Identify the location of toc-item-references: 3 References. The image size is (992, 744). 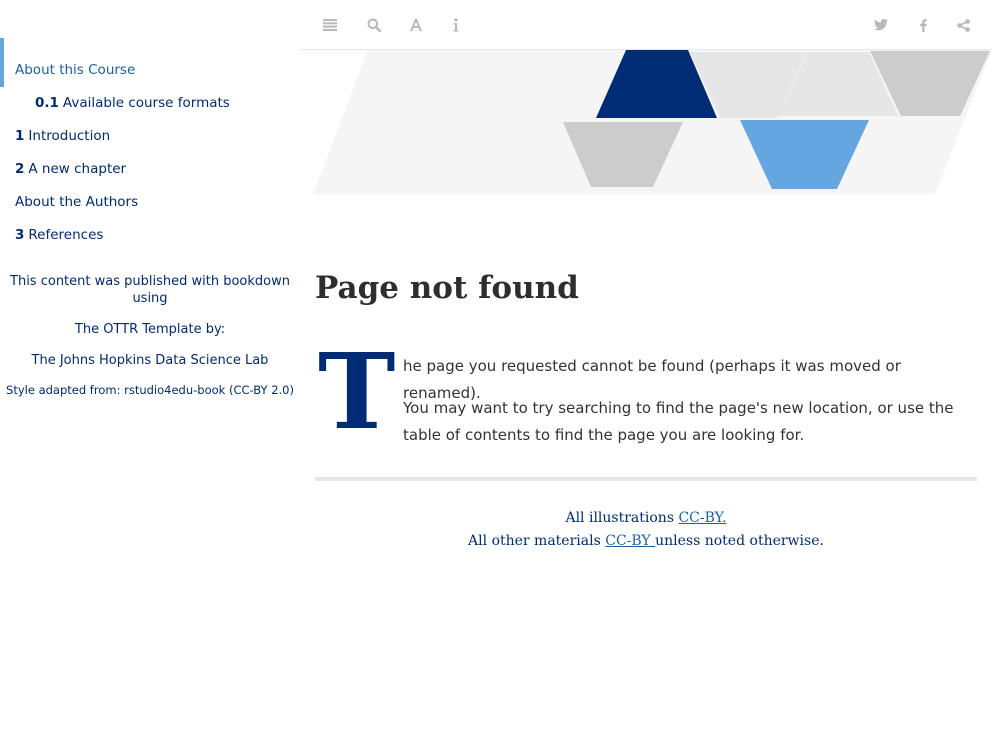
(59, 235).